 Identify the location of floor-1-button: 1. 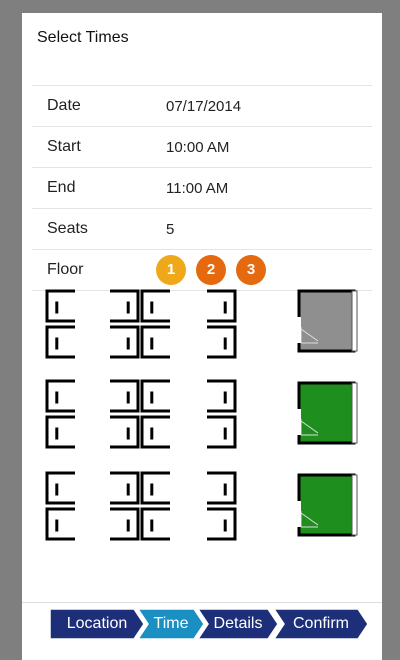
(171, 270).